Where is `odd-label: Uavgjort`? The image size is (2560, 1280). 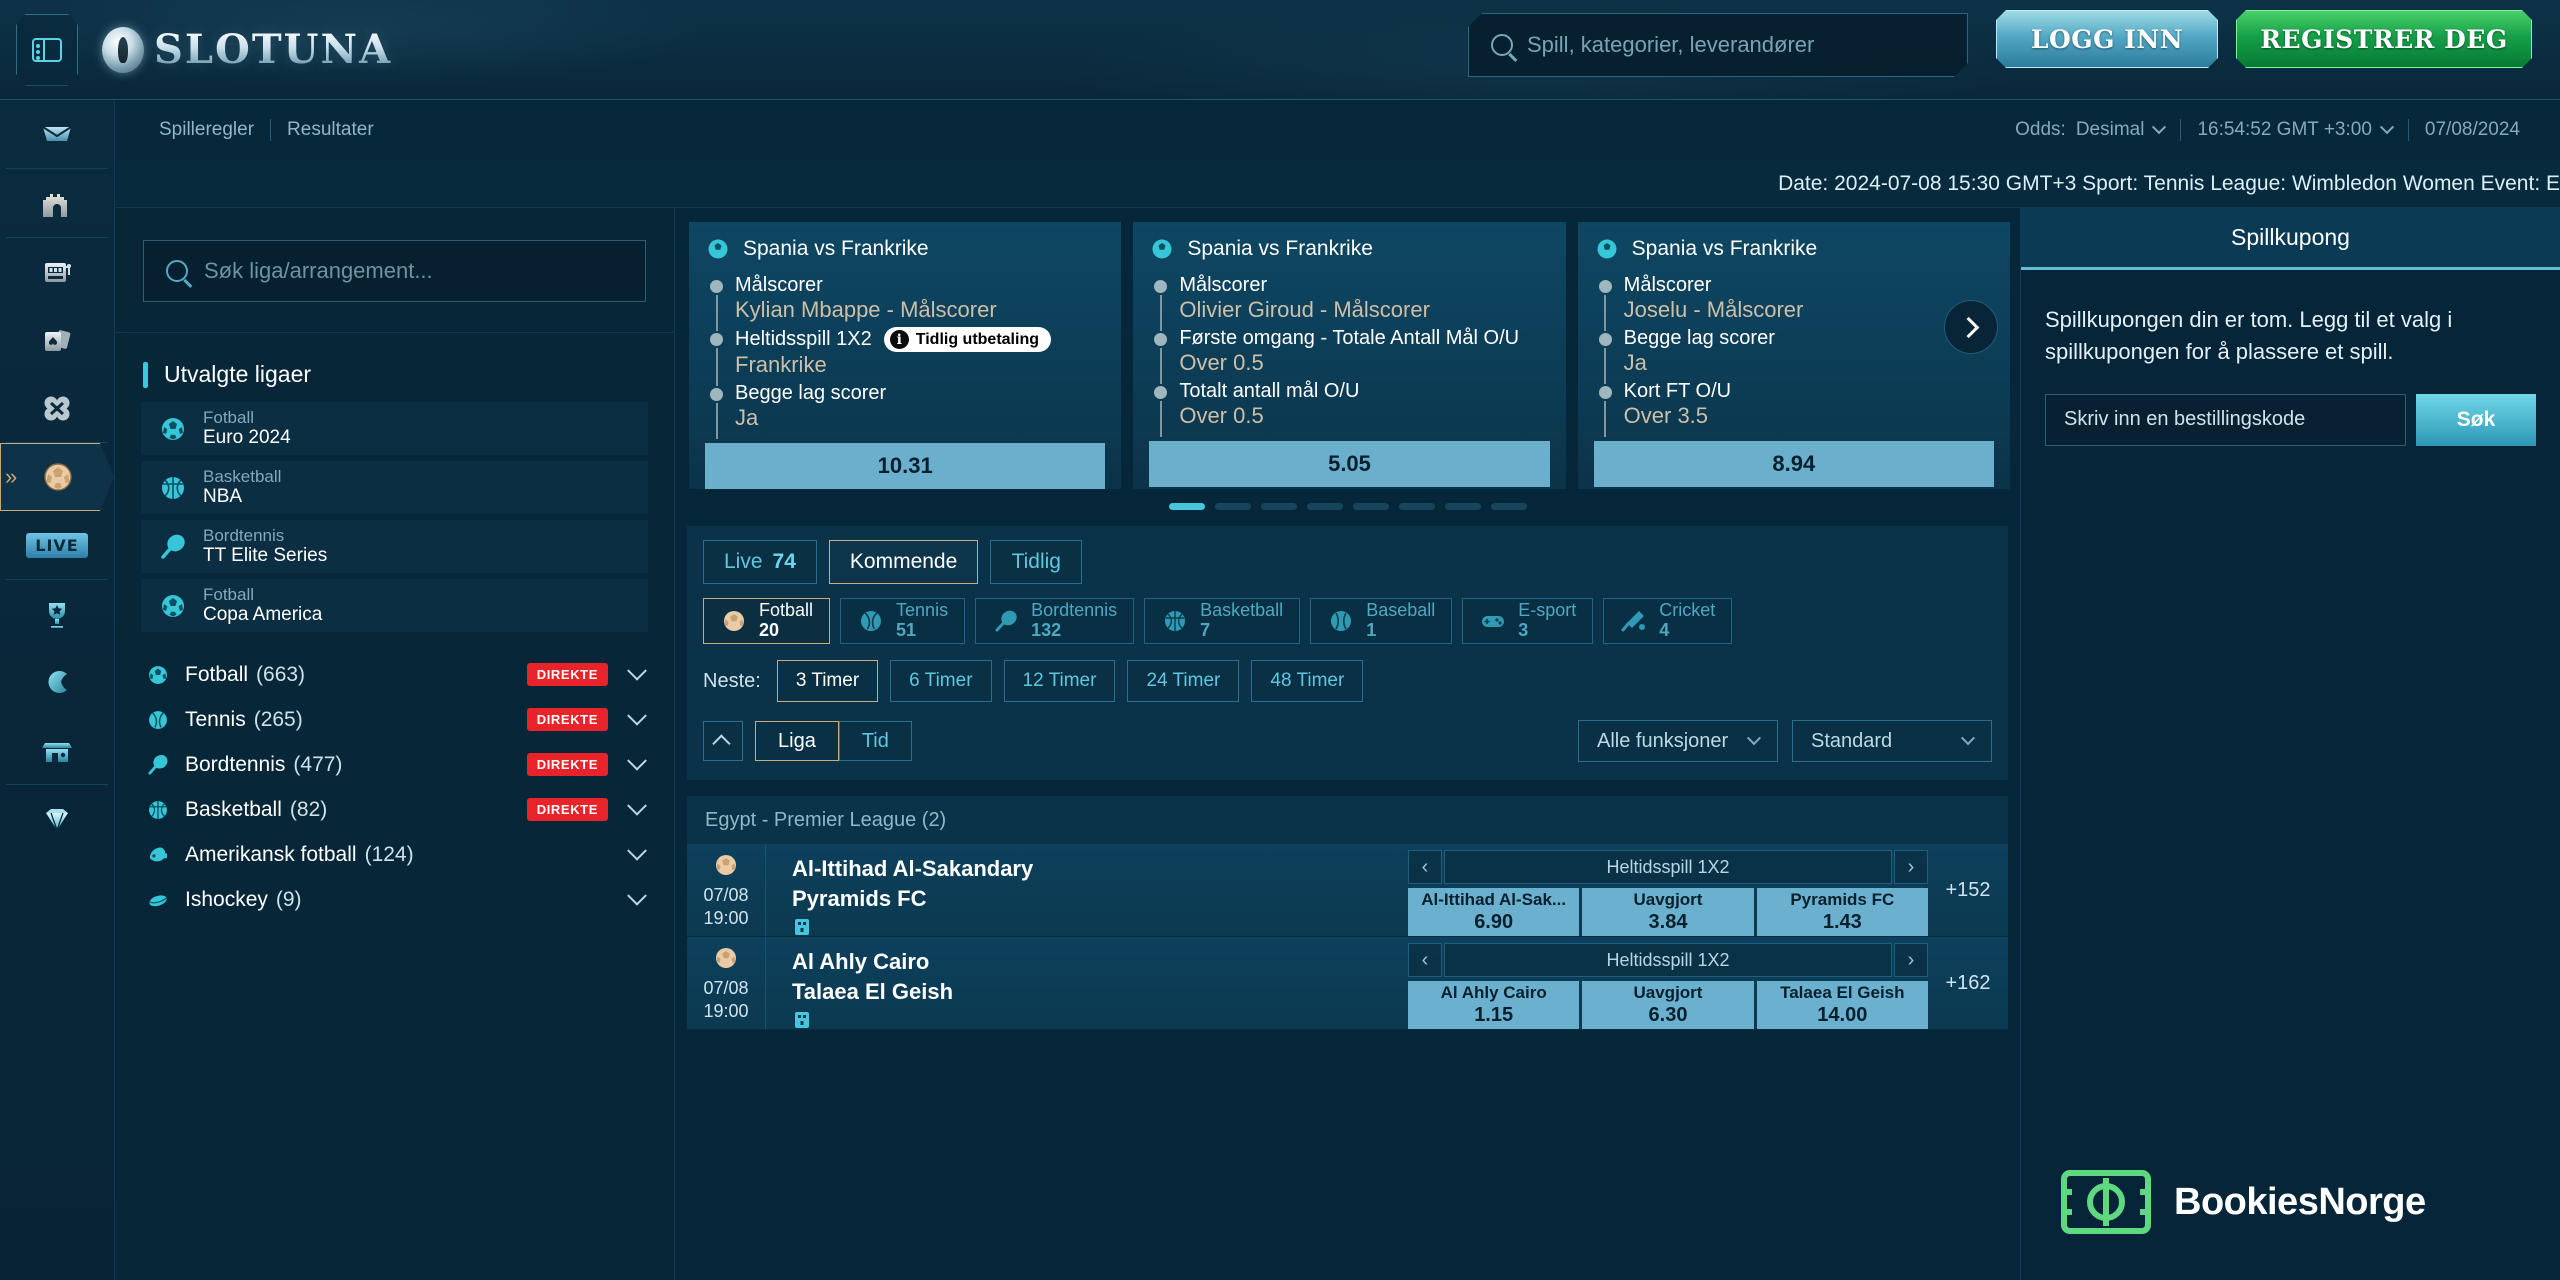
odd-label: Uavgjort is located at coordinates (1668, 899).